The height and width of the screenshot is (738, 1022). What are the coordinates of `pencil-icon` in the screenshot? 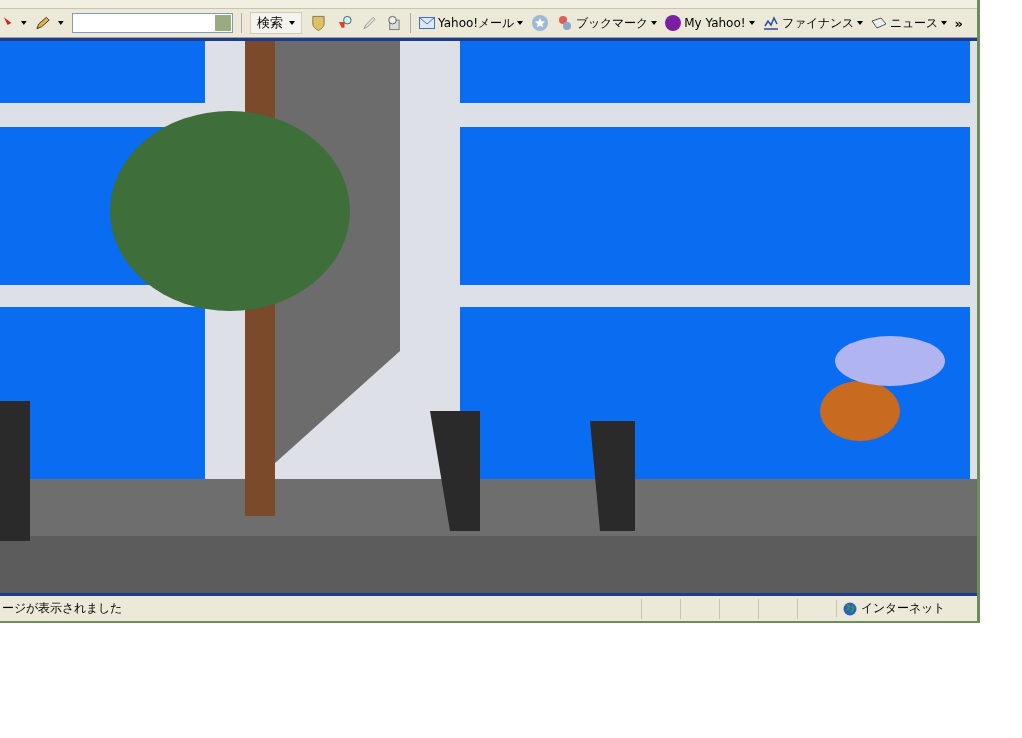 It's located at (42, 23).